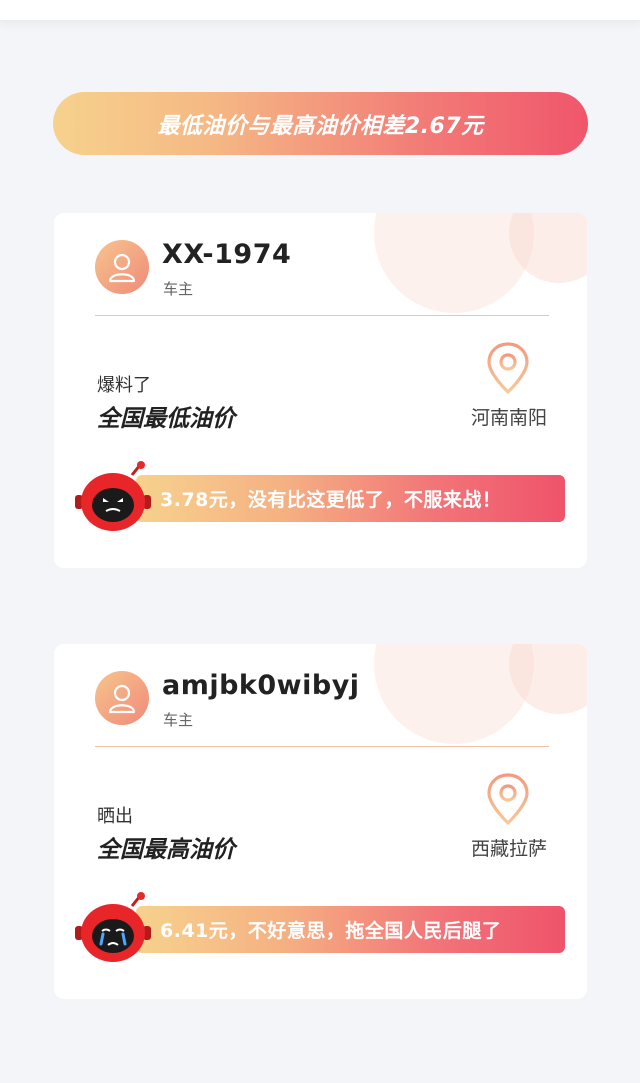 This screenshot has width=640, height=1083. Describe the element at coordinates (508, 418) in the screenshot. I see `location-label: 河南南阳` at that location.